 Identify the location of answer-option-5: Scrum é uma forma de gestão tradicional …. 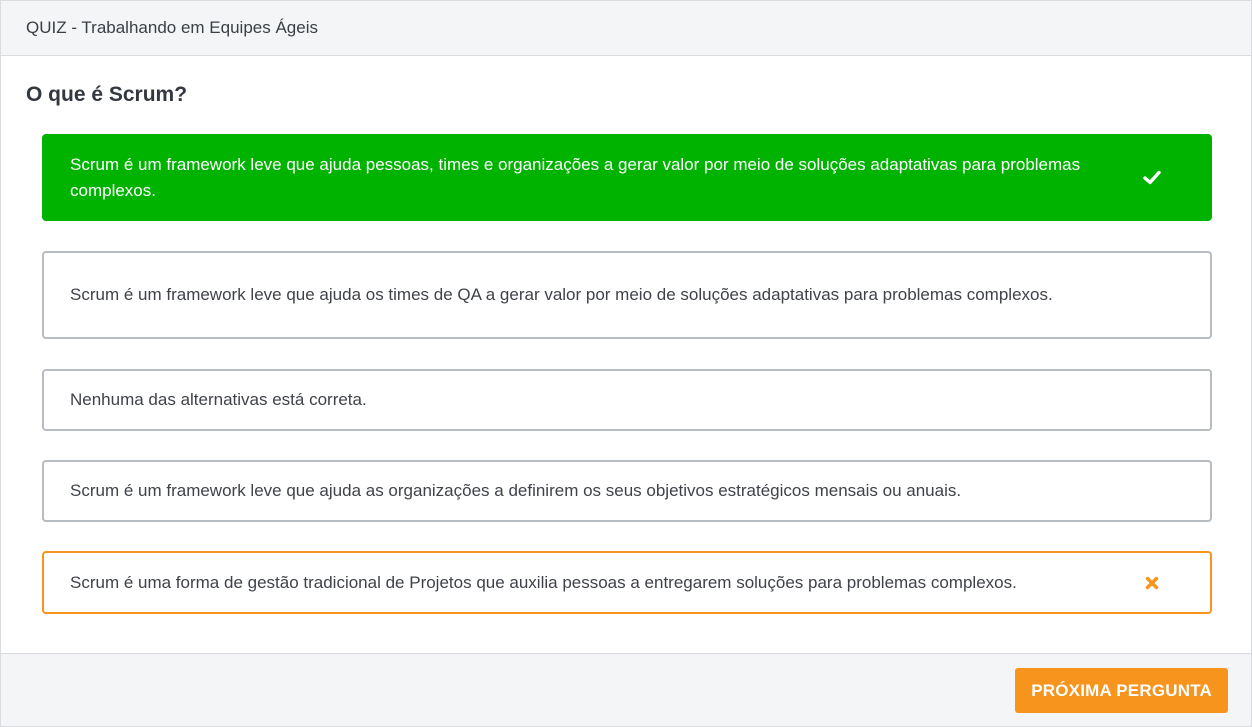
(627, 582).